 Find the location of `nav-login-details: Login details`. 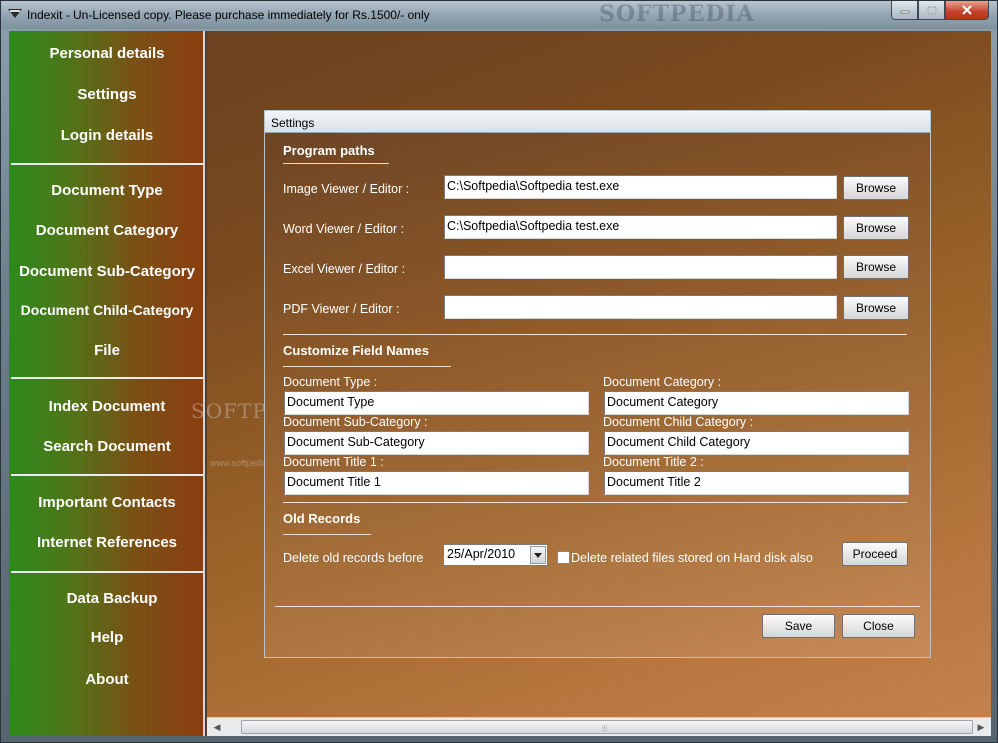

nav-login-details: Login details is located at coordinates (107, 135).